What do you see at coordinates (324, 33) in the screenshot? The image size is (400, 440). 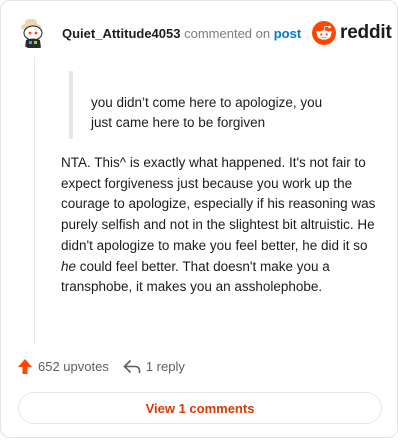 I see `reddit-logo-icon` at bounding box center [324, 33].